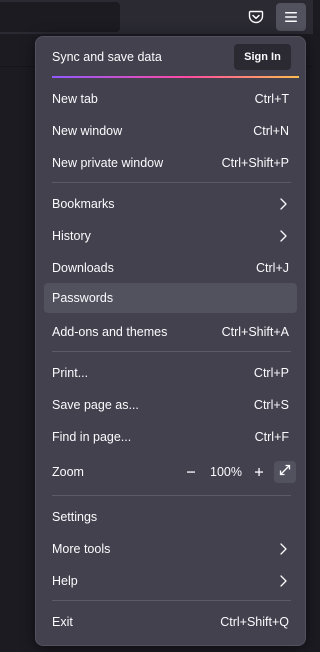 This screenshot has height=652, width=320. I want to click on menu-item-label: Bookmarks, so click(83, 204).